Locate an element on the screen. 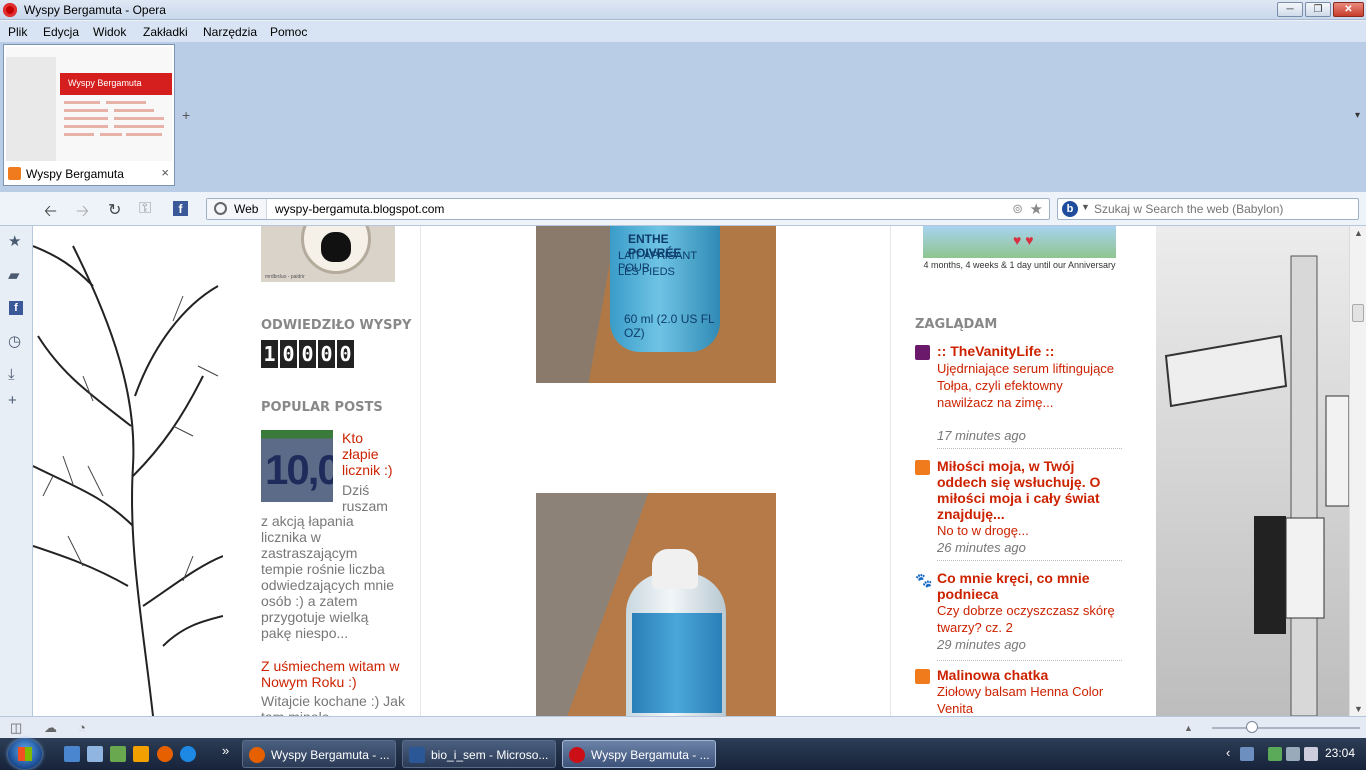 The image size is (1366, 770). web-badge: Web is located at coordinates (237, 209).